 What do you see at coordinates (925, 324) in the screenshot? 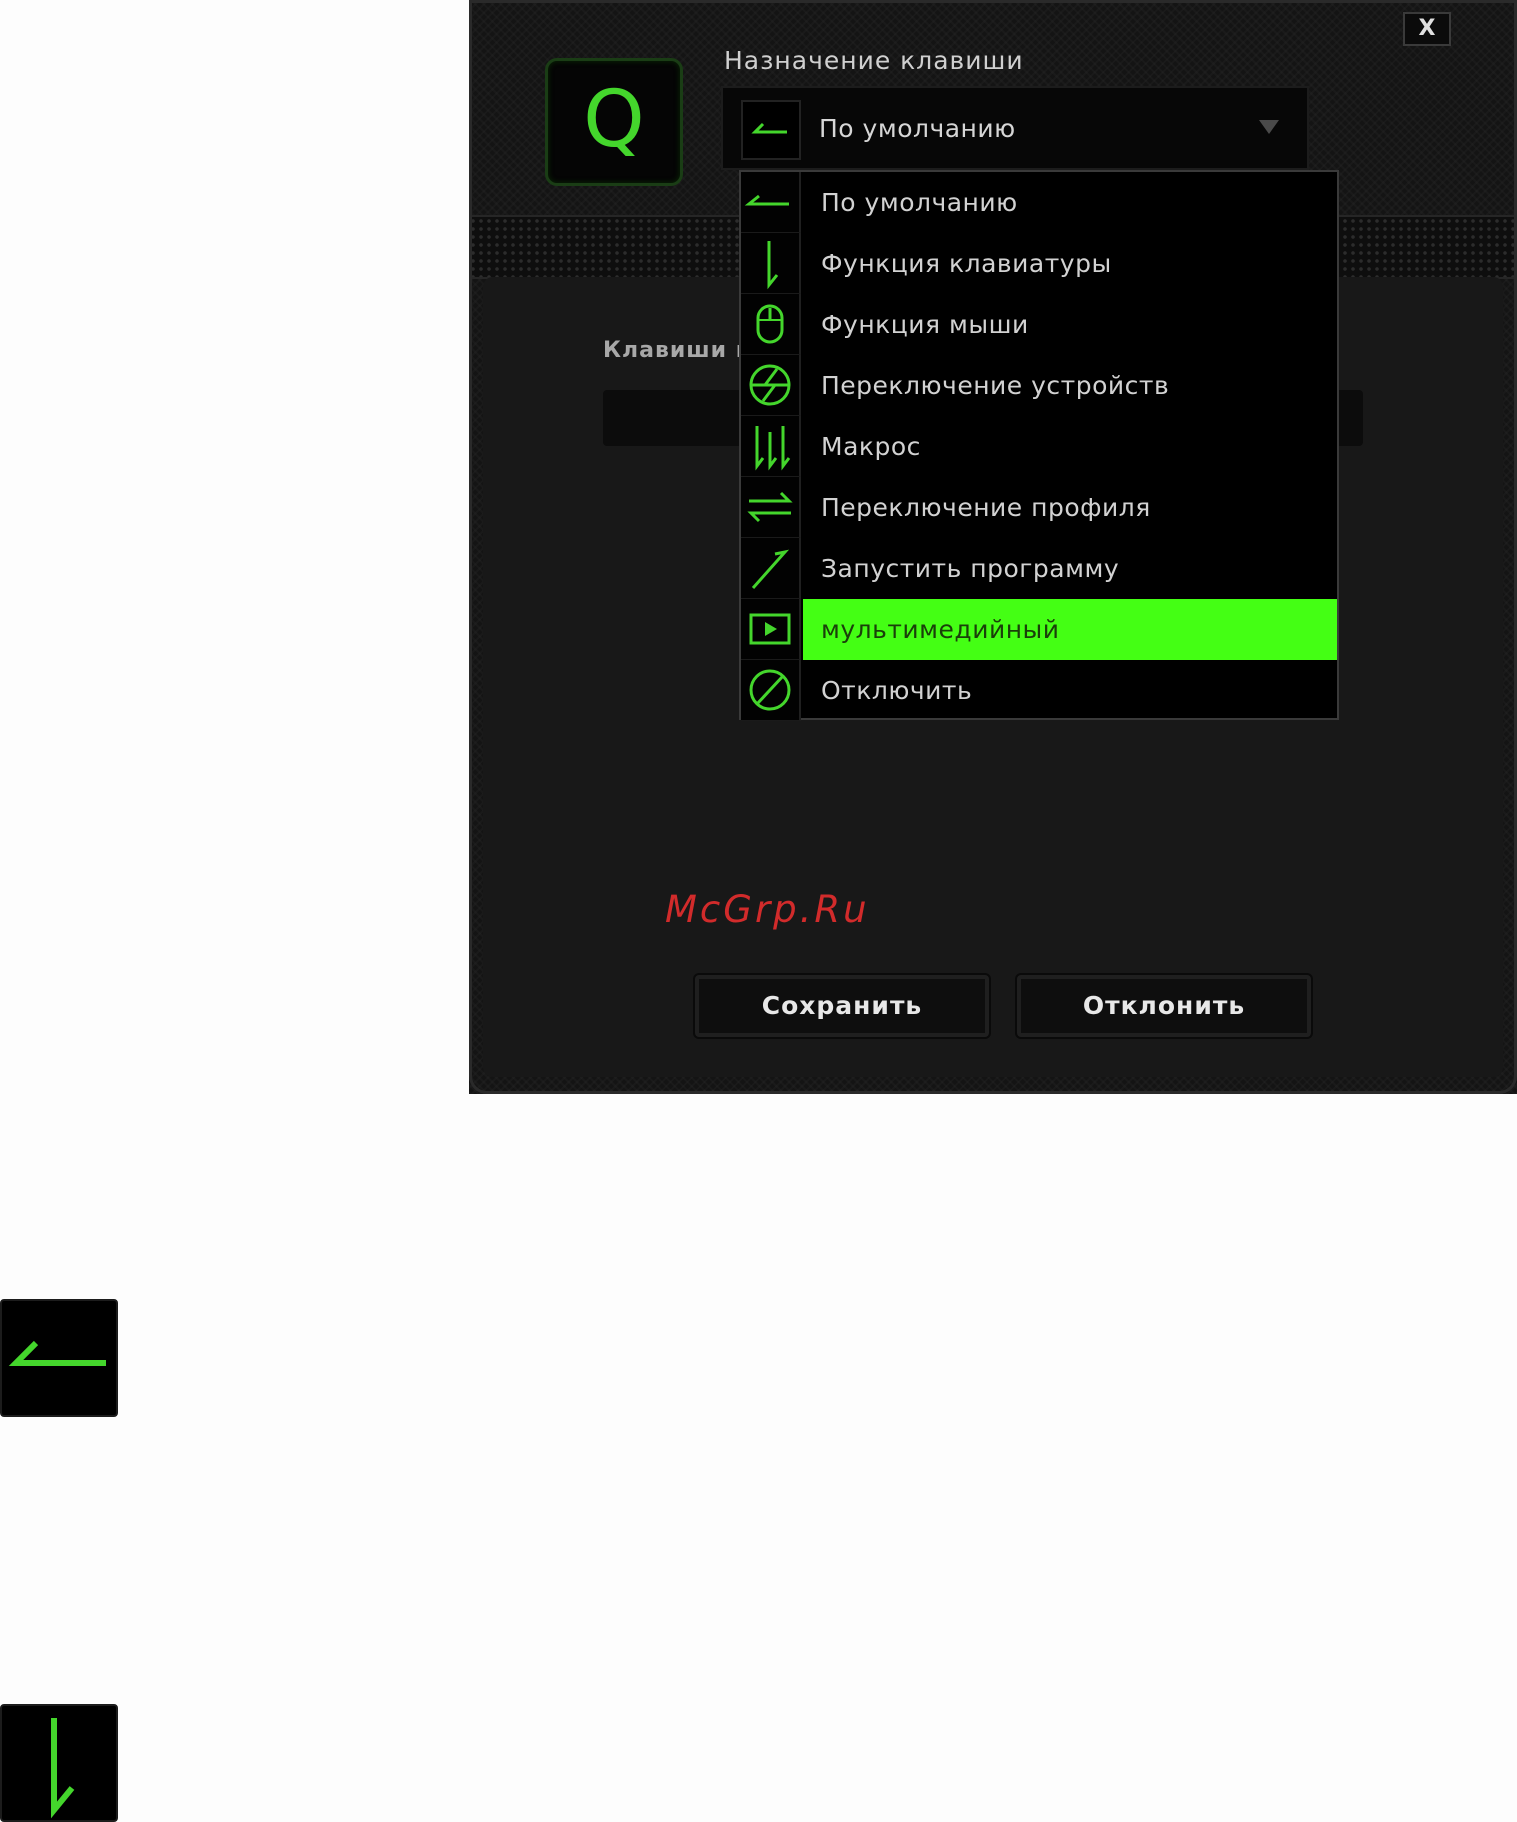
I see `dropdown-item-label: Функция мыши` at bounding box center [925, 324].